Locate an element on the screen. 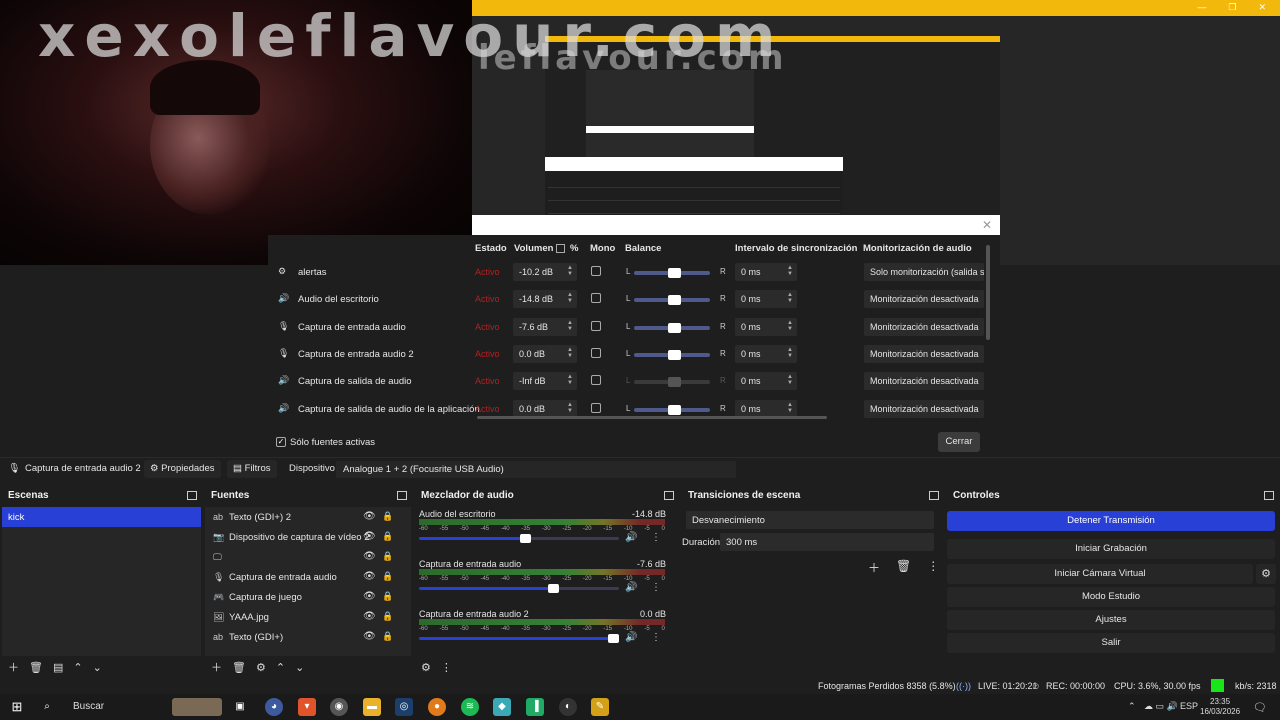  source-item: 🖼 YAAA.jpg 👁 🔒 is located at coordinates (308, 617).